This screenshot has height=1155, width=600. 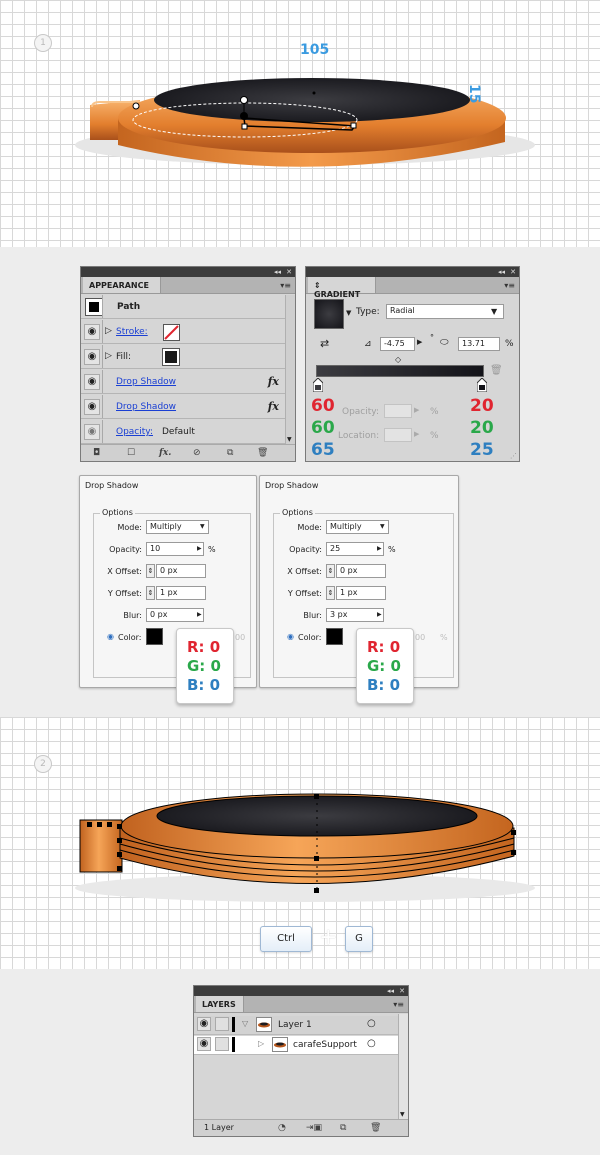 What do you see at coordinates (183, 382) in the screenshot?
I see `appearance-row-drop-shadow-1: ◉ Drop Shadow fx` at bounding box center [183, 382].